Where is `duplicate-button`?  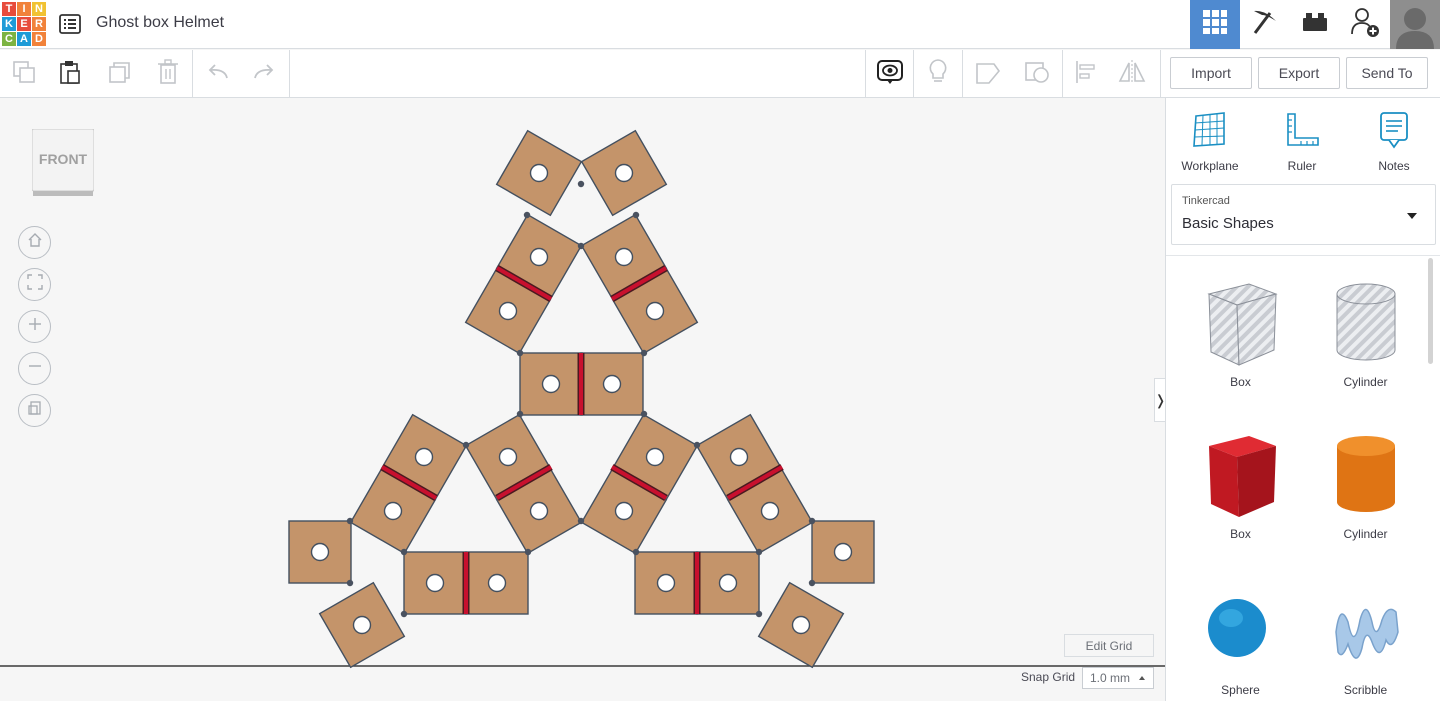 duplicate-button is located at coordinates (120, 74).